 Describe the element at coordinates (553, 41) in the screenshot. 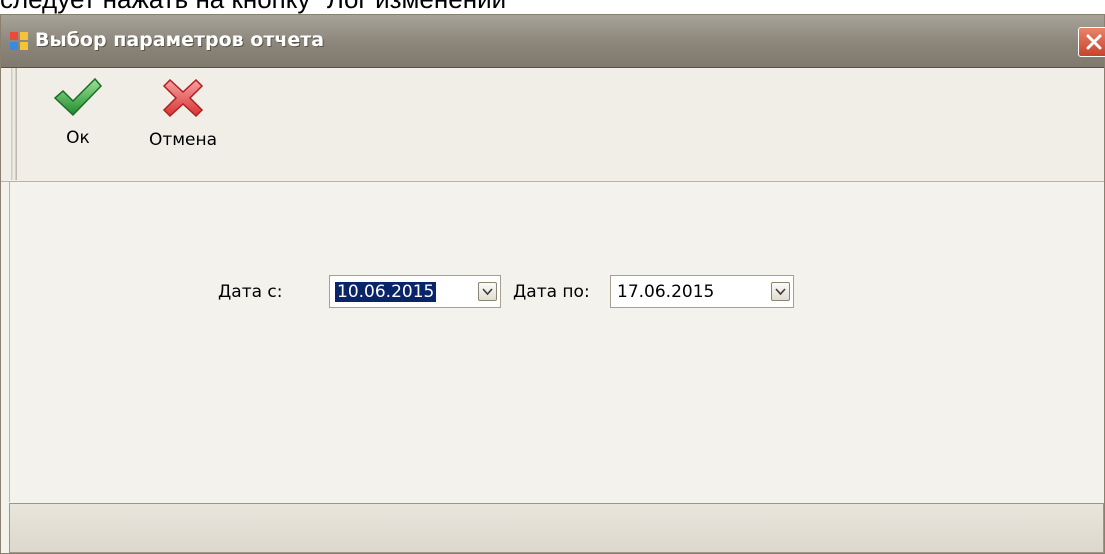

I see `title-bar: Выбор параметров отчета` at that location.